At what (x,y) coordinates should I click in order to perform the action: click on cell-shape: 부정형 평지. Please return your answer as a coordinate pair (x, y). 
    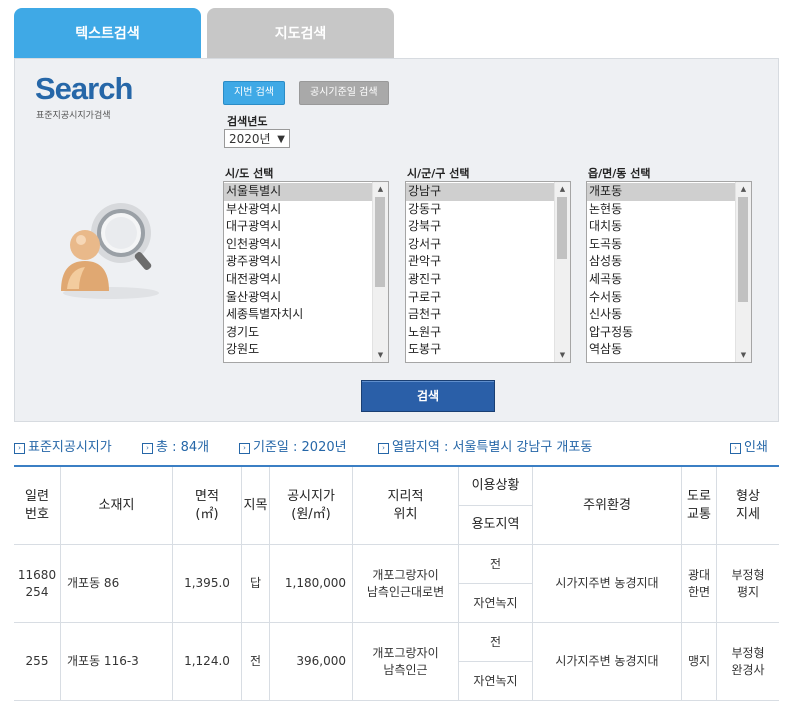
    Looking at the image, I should click on (748, 584).